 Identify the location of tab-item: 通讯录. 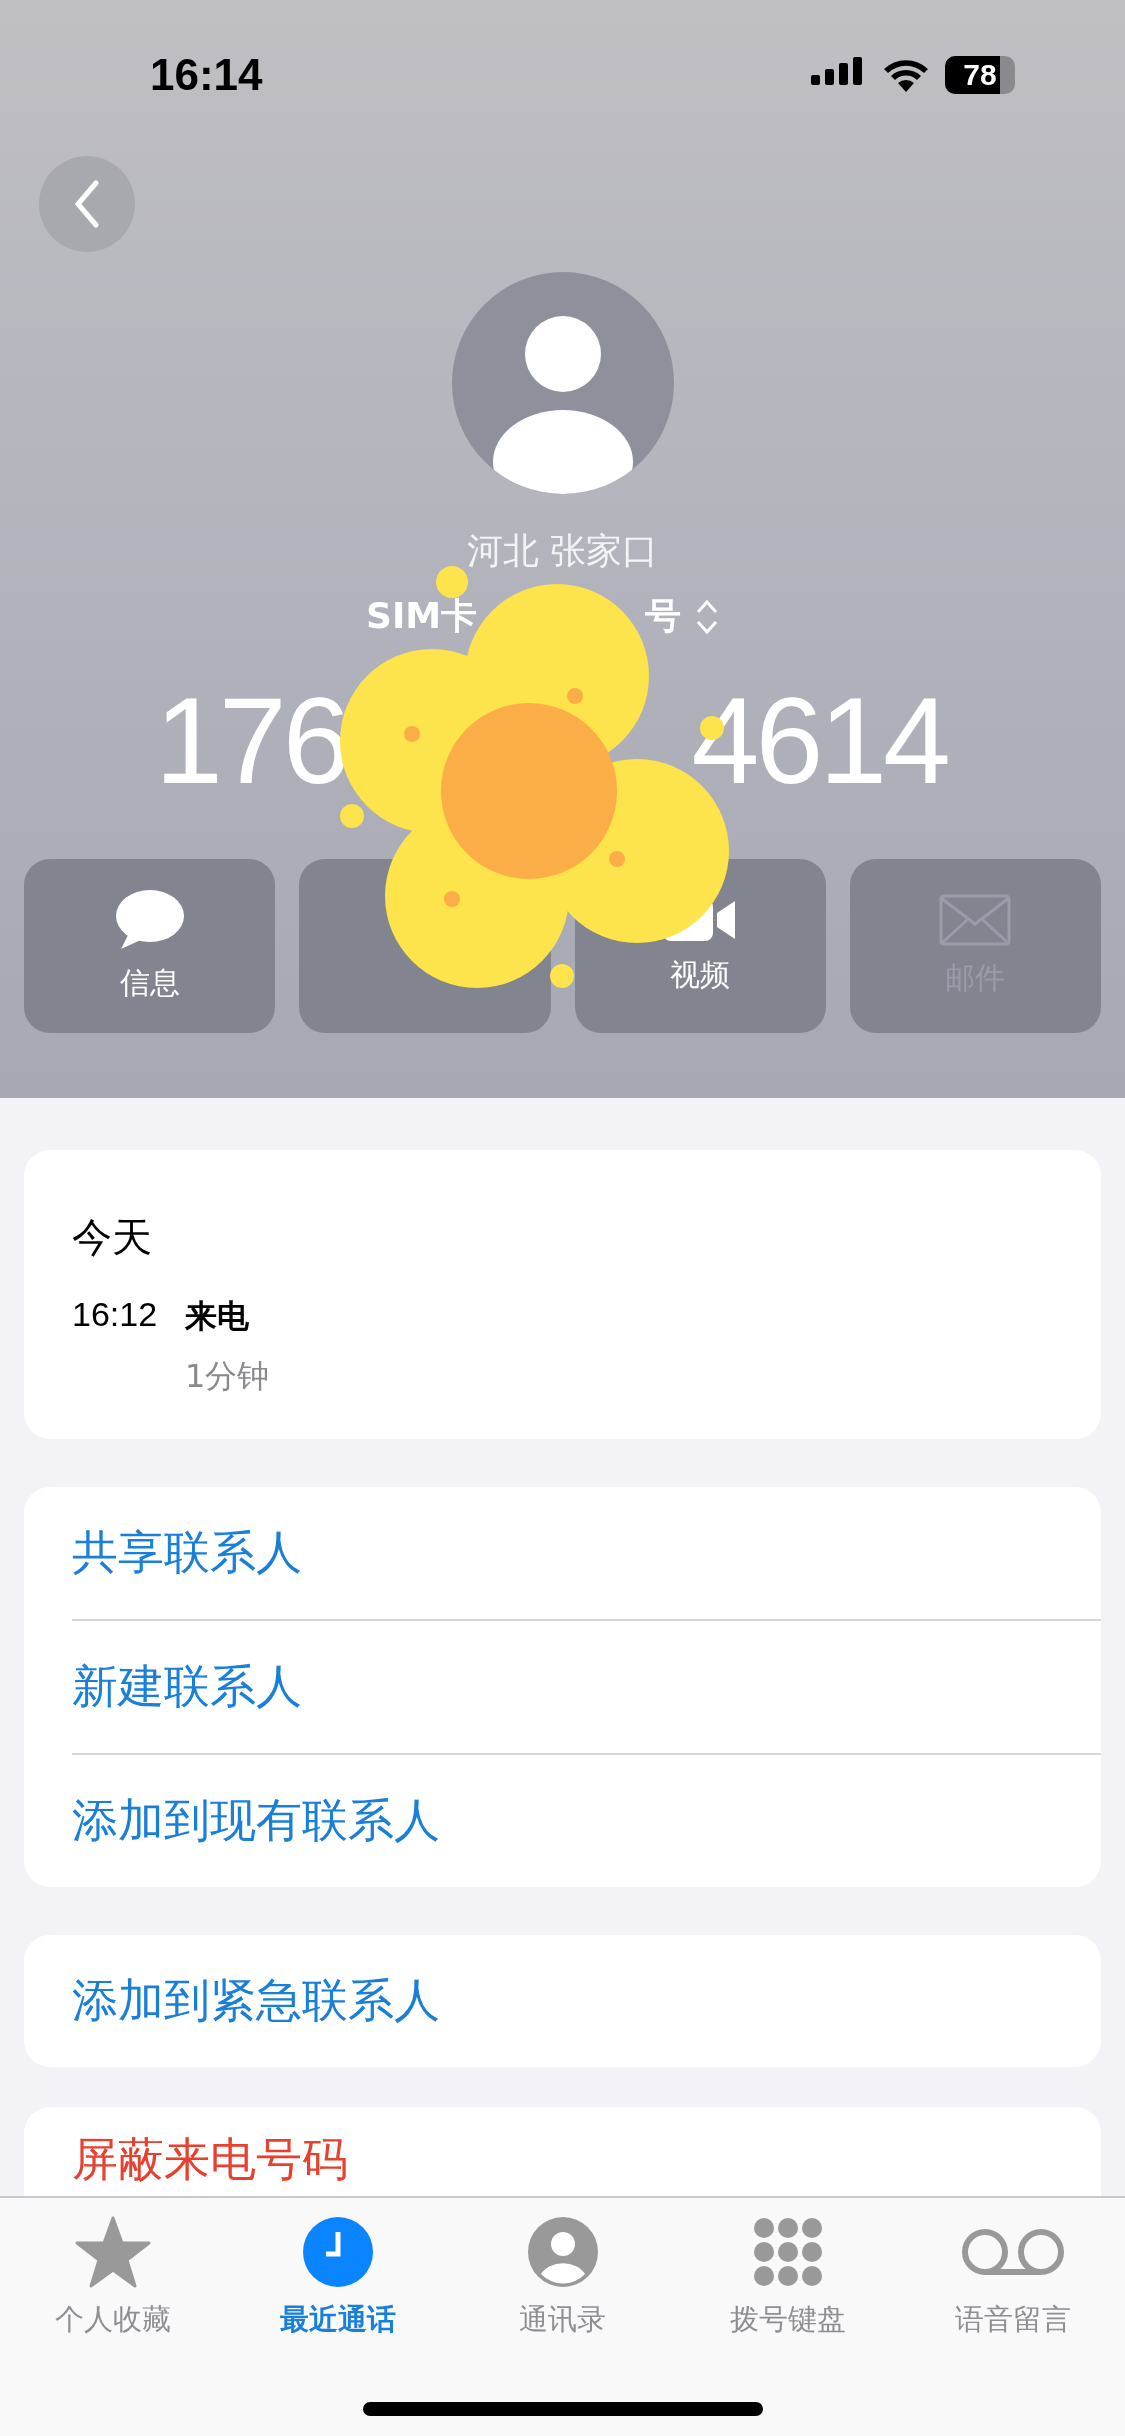
(562, 2278).